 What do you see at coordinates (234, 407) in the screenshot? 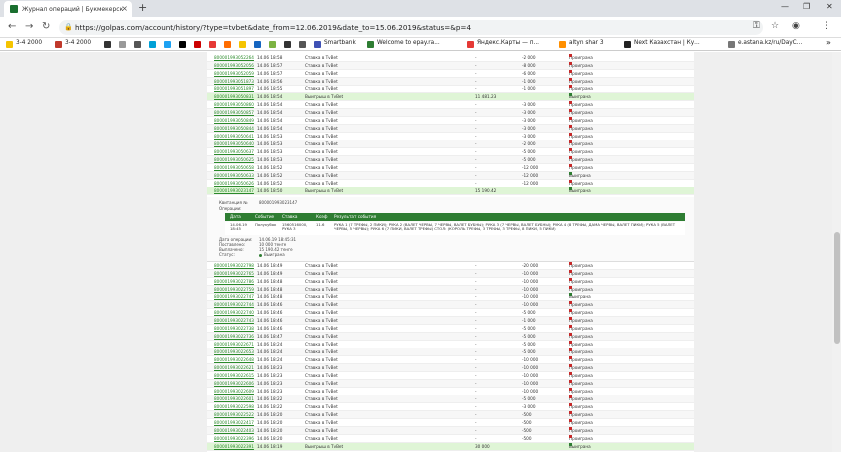
I see `operation-id-link: 800001993022598` at bounding box center [234, 407].